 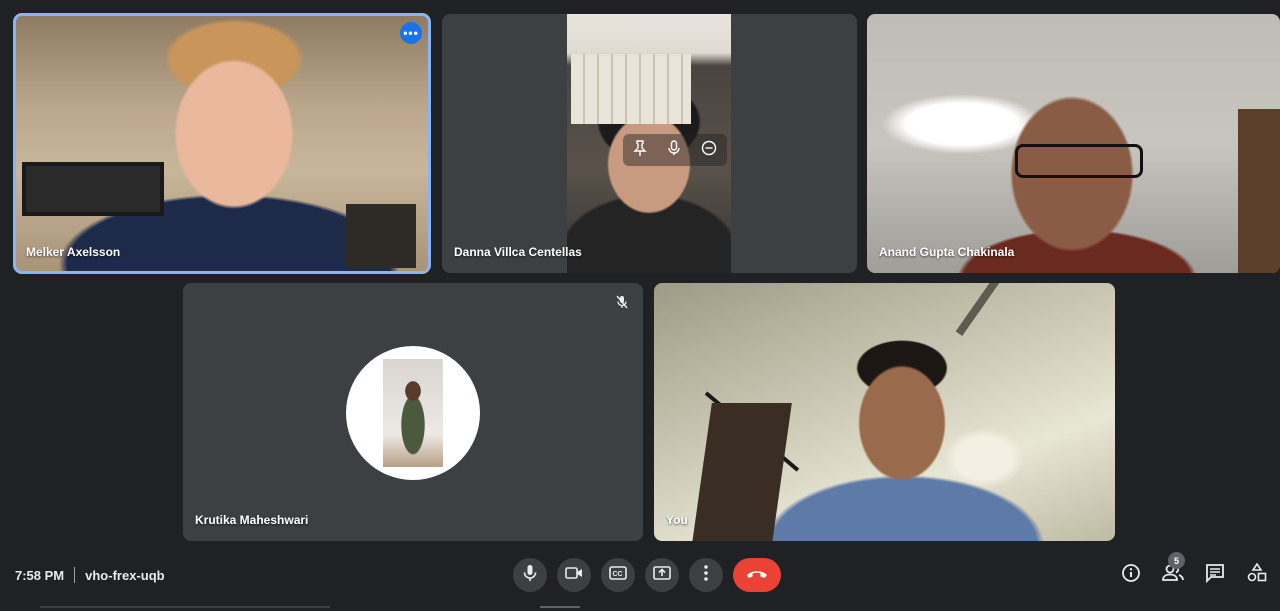 I want to click on shelf, so click(x=381, y=236).